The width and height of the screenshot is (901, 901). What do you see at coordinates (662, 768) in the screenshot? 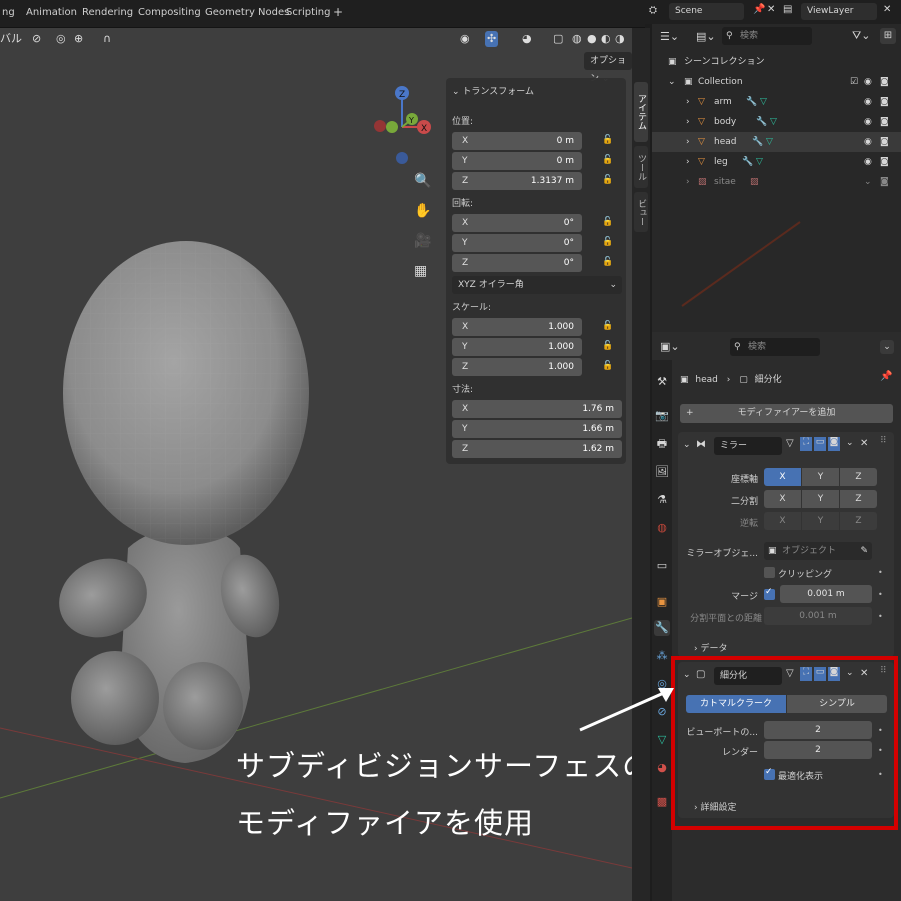
I see `material-icon: ◕` at bounding box center [662, 768].